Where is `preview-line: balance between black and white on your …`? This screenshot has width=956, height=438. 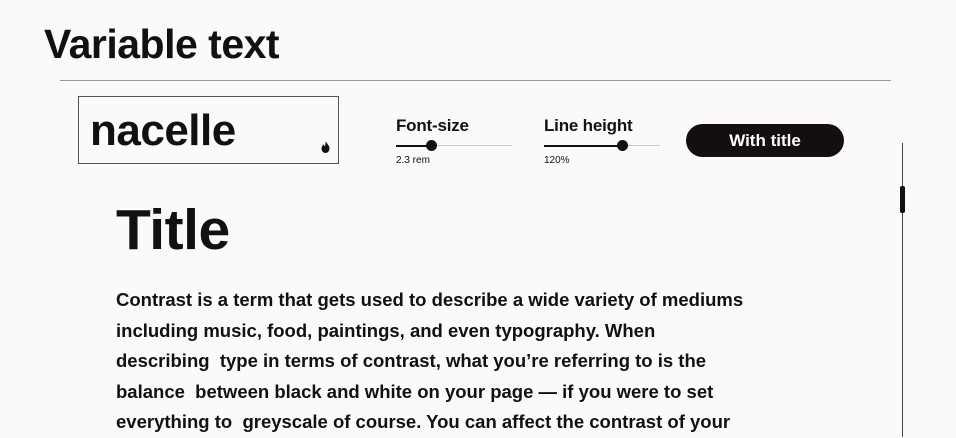 preview-line: balance between black and white on your … is located at coordinates (415, 391).